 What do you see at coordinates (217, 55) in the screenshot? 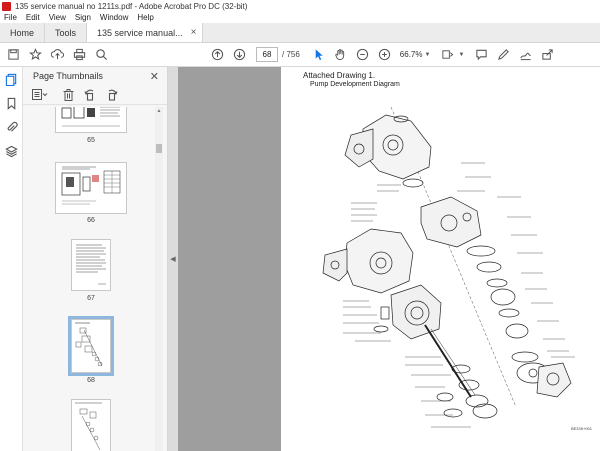
I see `page-up-icon` at bounding box center [217, 55].